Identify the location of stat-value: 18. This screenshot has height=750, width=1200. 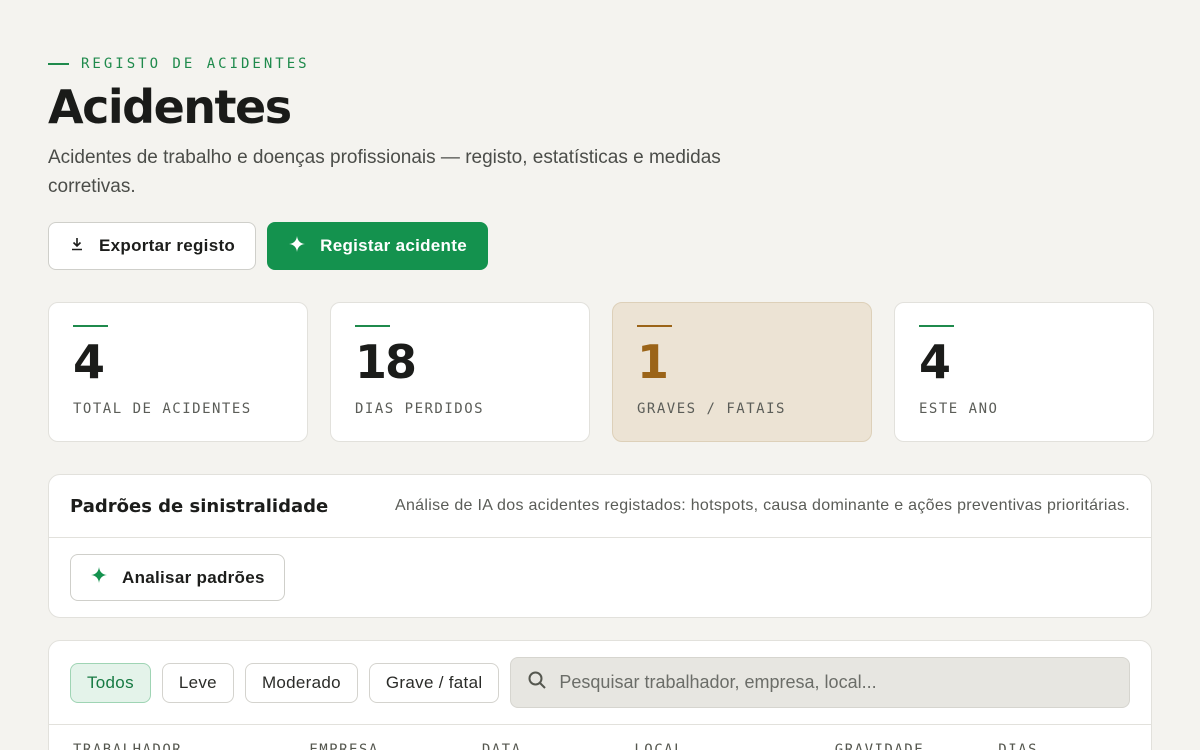
(386, 362).